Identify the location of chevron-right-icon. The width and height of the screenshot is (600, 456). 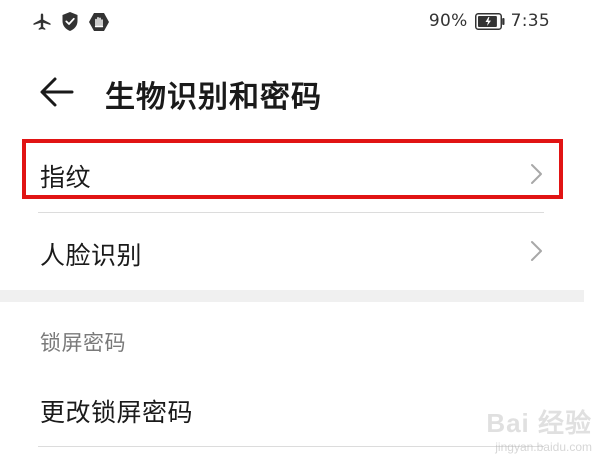
(536, 251).